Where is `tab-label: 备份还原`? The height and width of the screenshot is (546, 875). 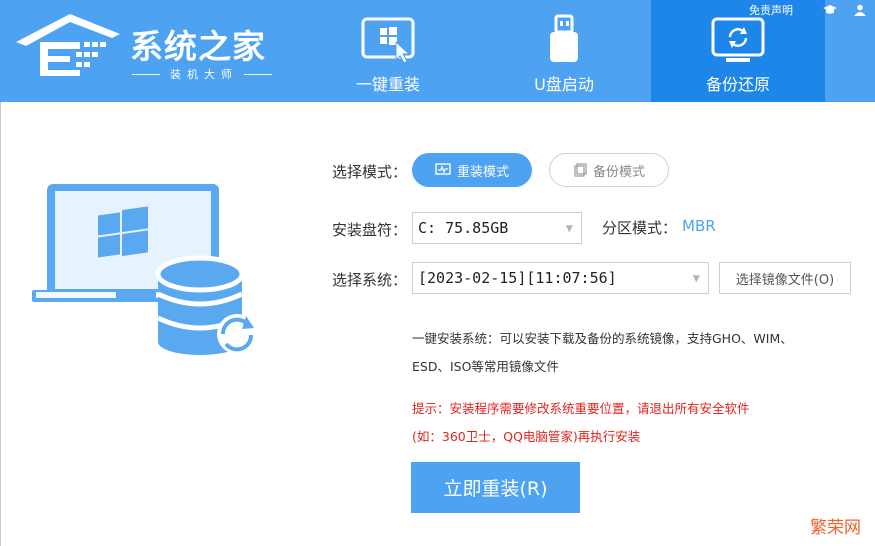
tab-label: 备份还原 is located at coordinates (737, 84).